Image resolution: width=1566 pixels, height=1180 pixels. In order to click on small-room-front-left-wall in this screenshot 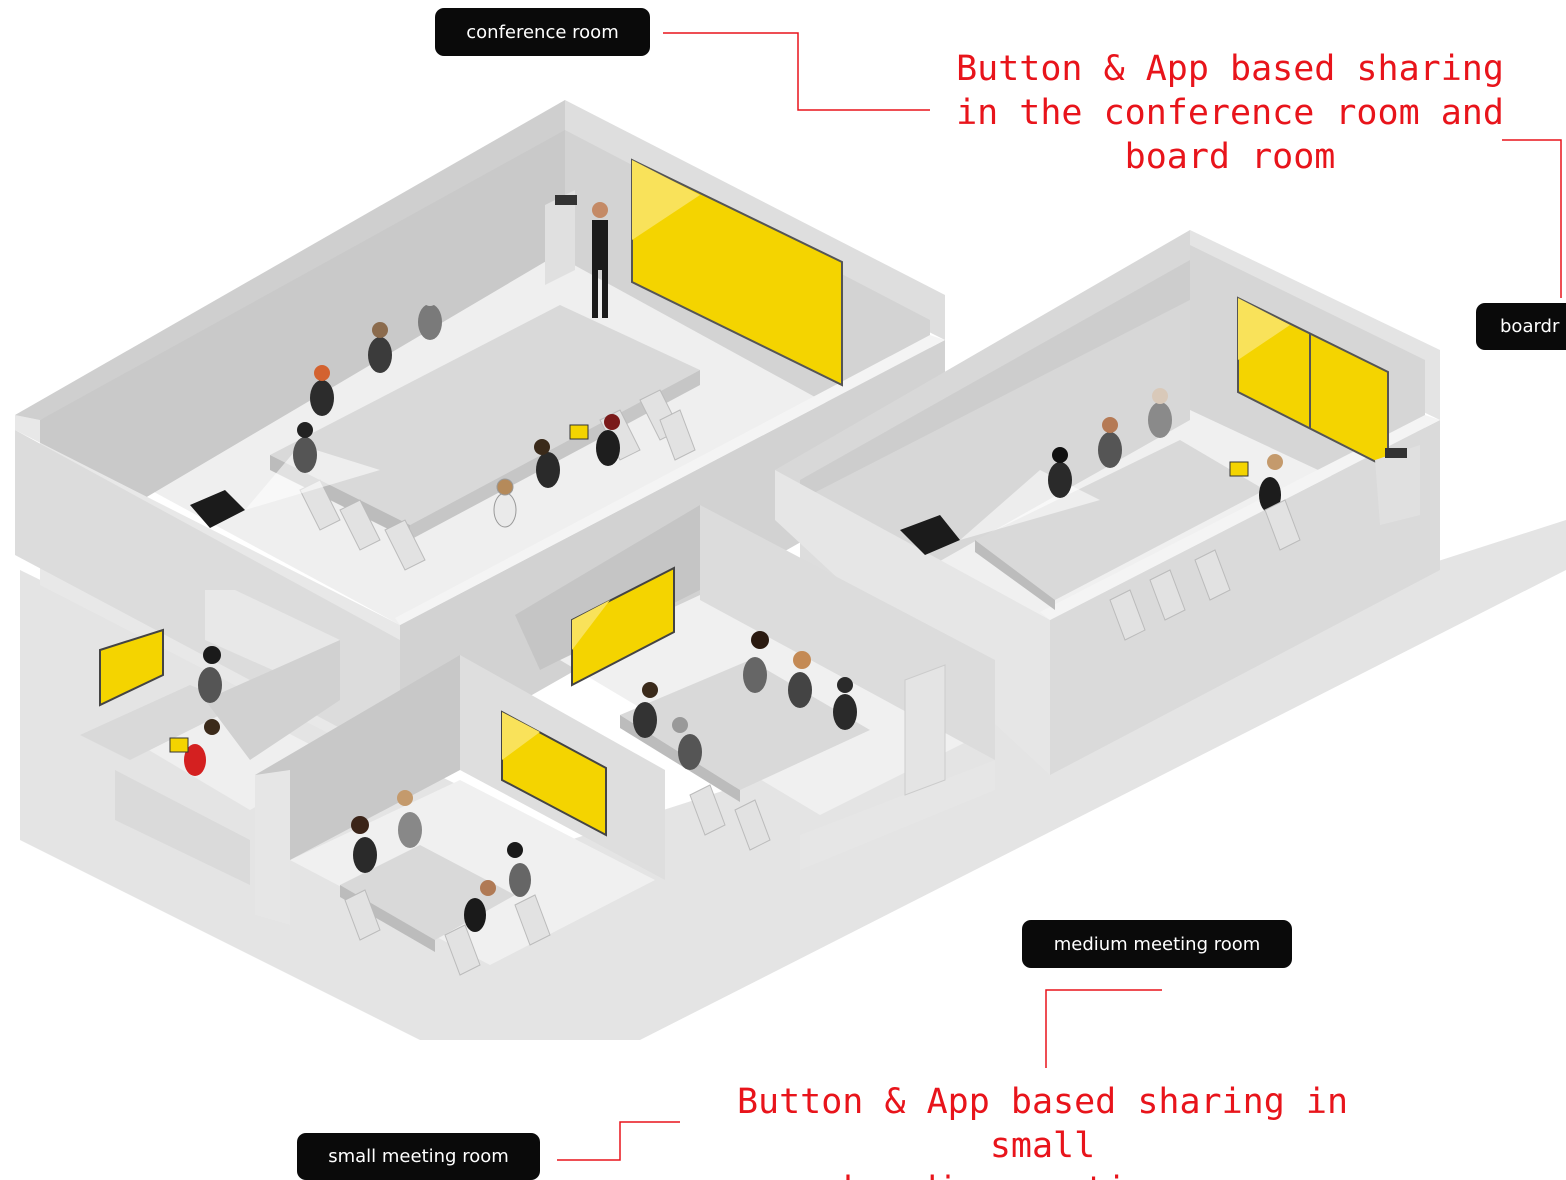, I will do `click(272, 847)`.